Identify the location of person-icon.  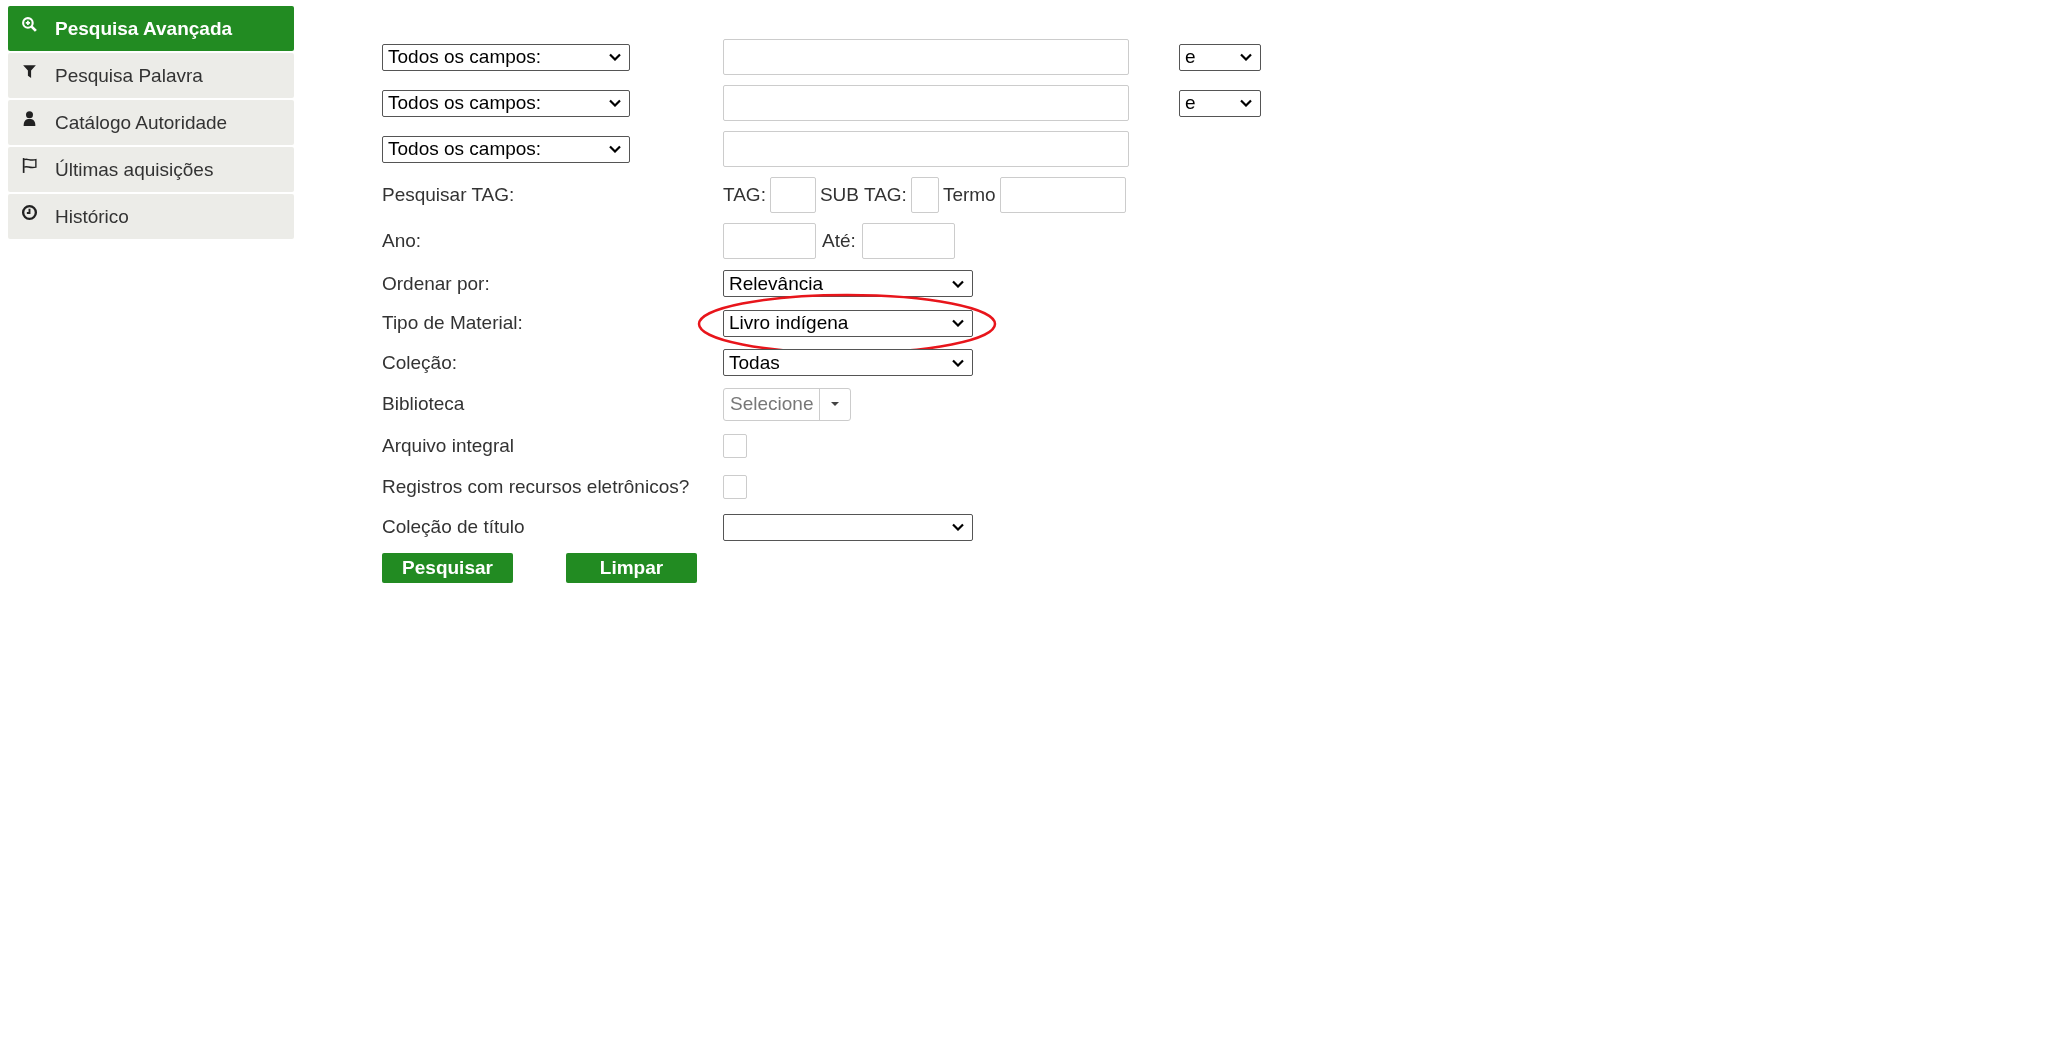
(29, 118).